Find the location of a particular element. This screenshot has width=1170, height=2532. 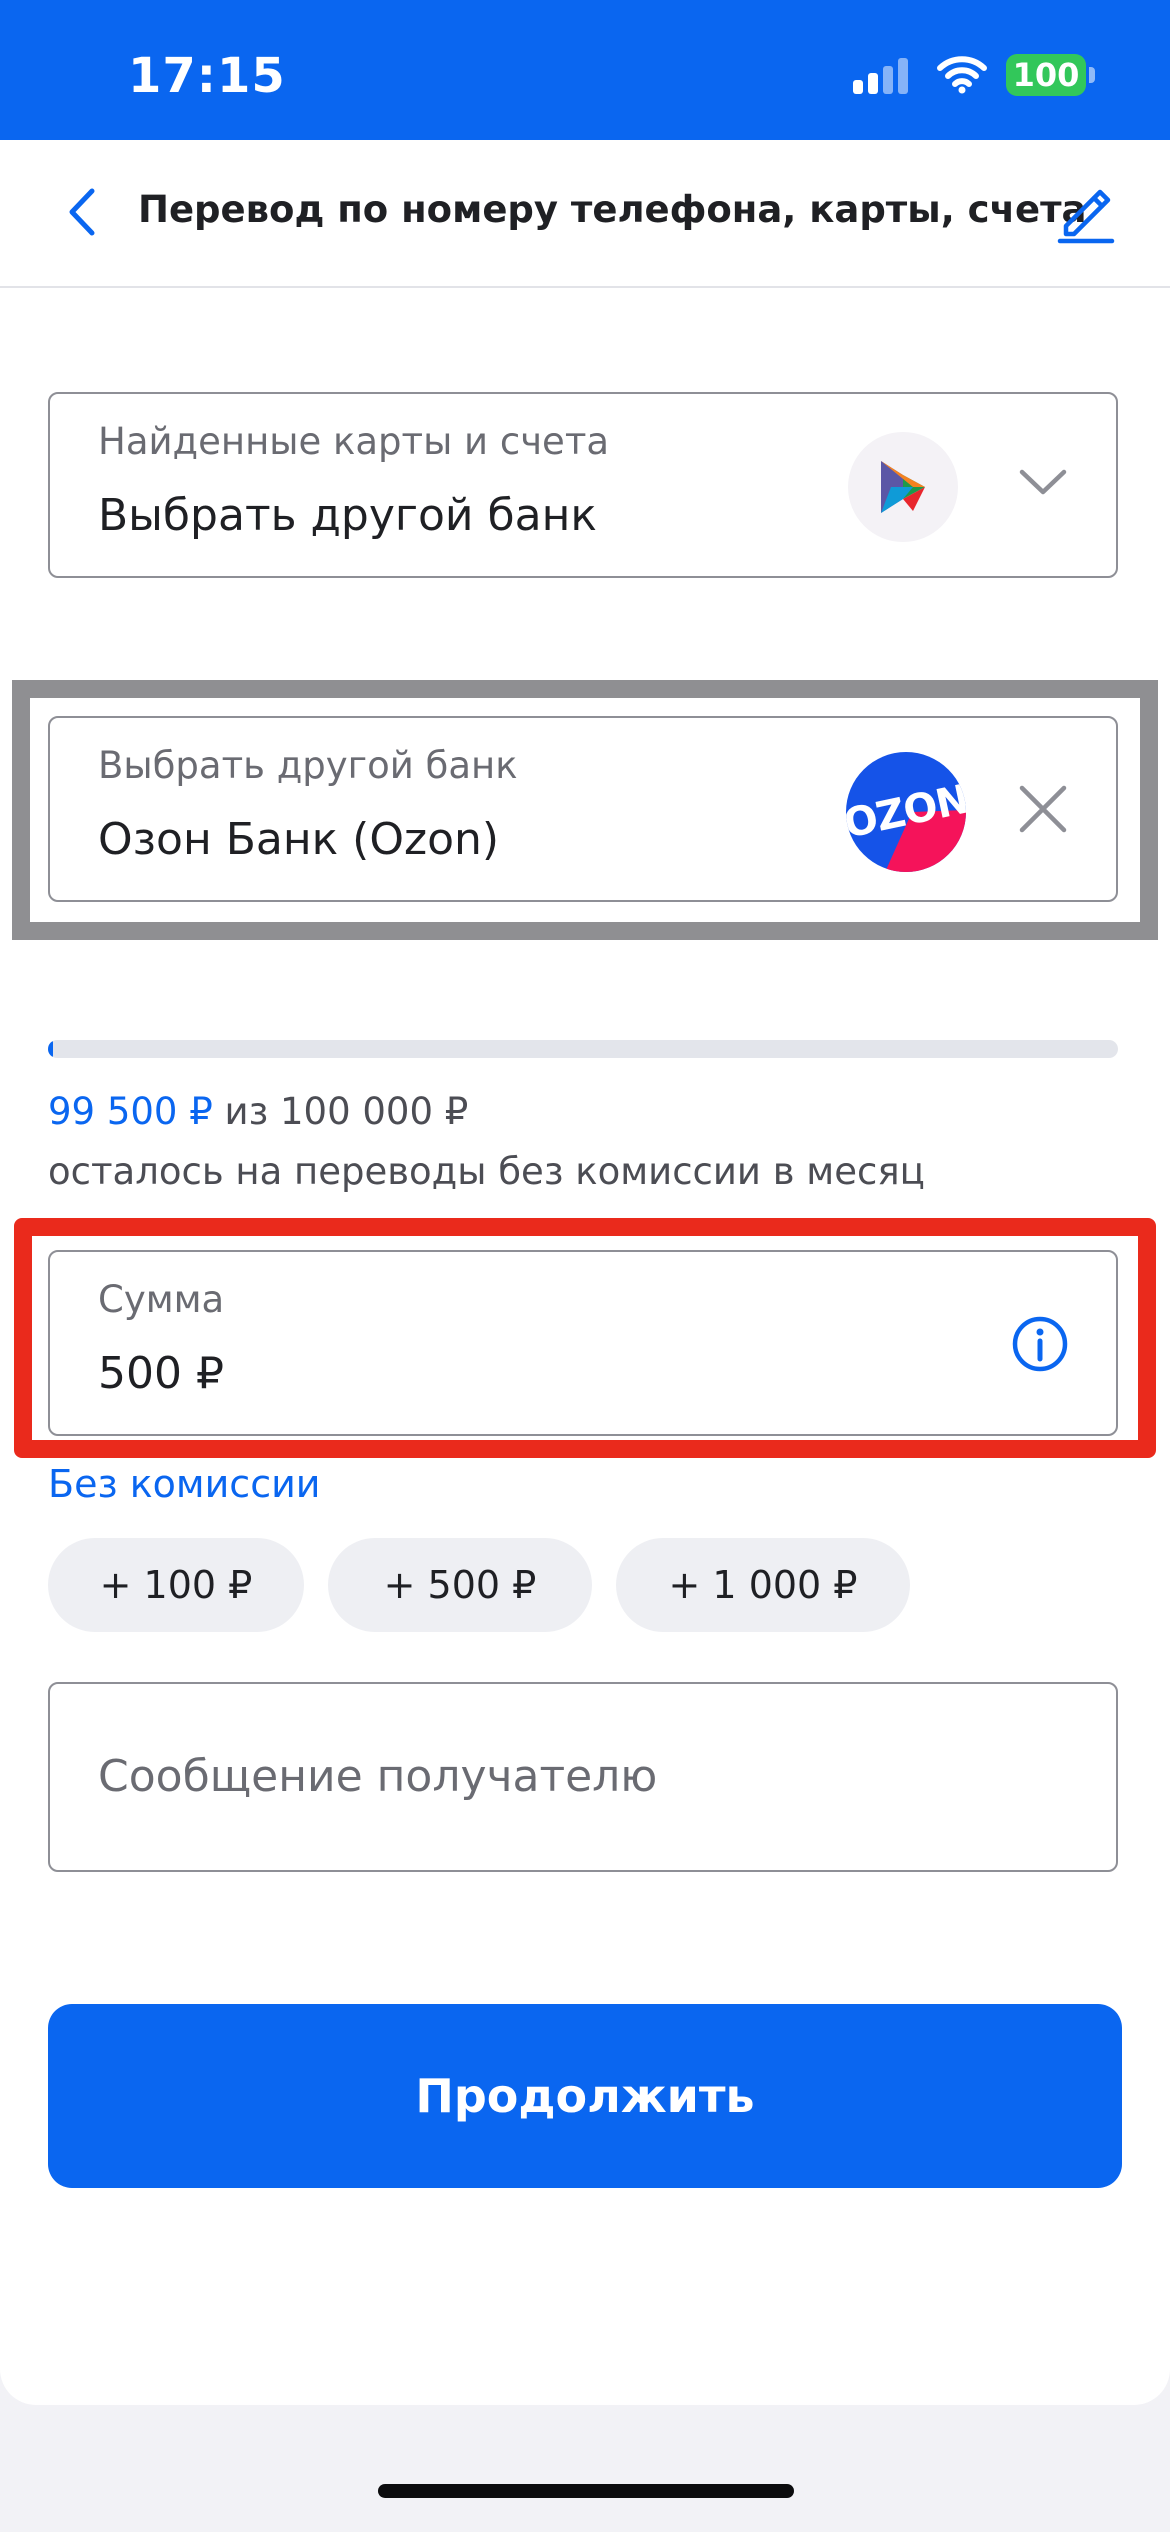

wifi-icon is located at coordinates (962, 76).